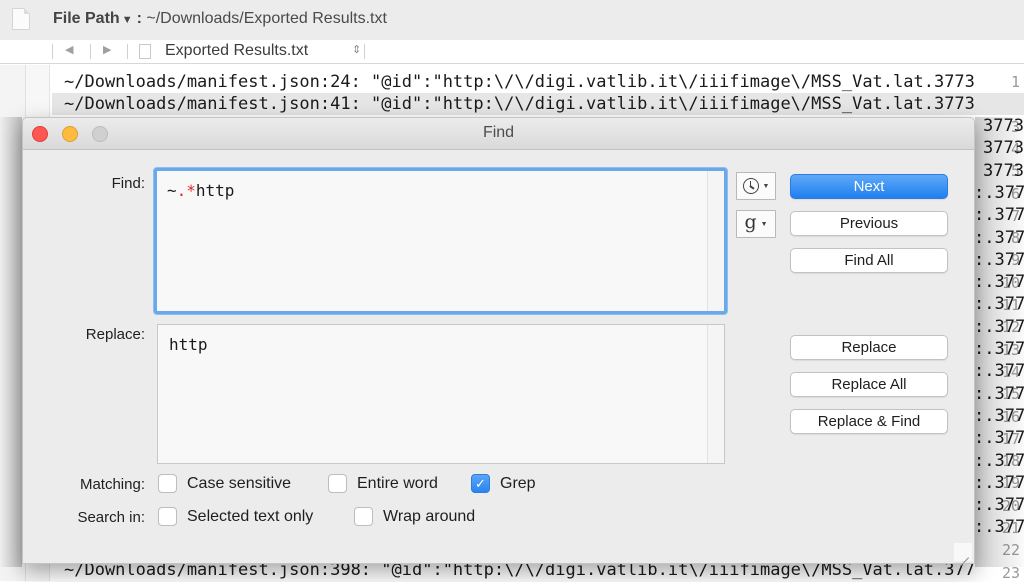  Describe the element at coordinates (869, 186) in the screenshot. I see `next-button: Next` at that location.